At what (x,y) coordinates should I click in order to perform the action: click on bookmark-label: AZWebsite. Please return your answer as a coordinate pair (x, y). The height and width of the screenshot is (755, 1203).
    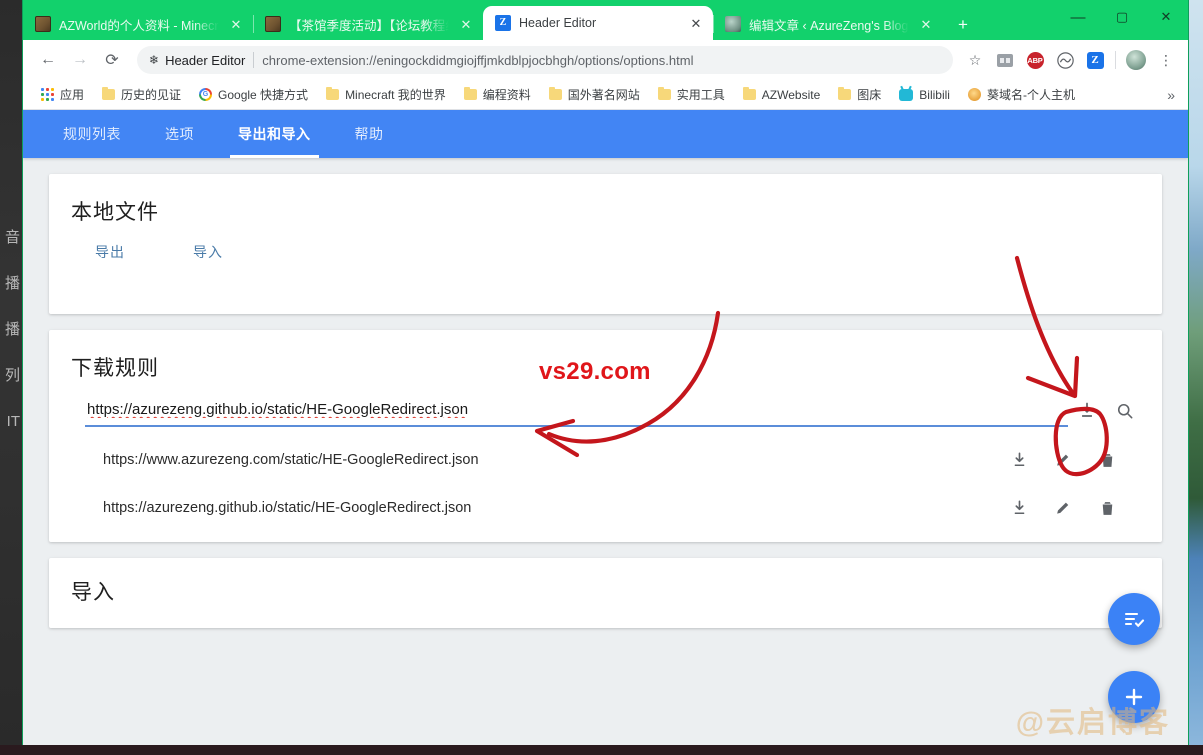
    Looking at the image, I should click on (791, 94).